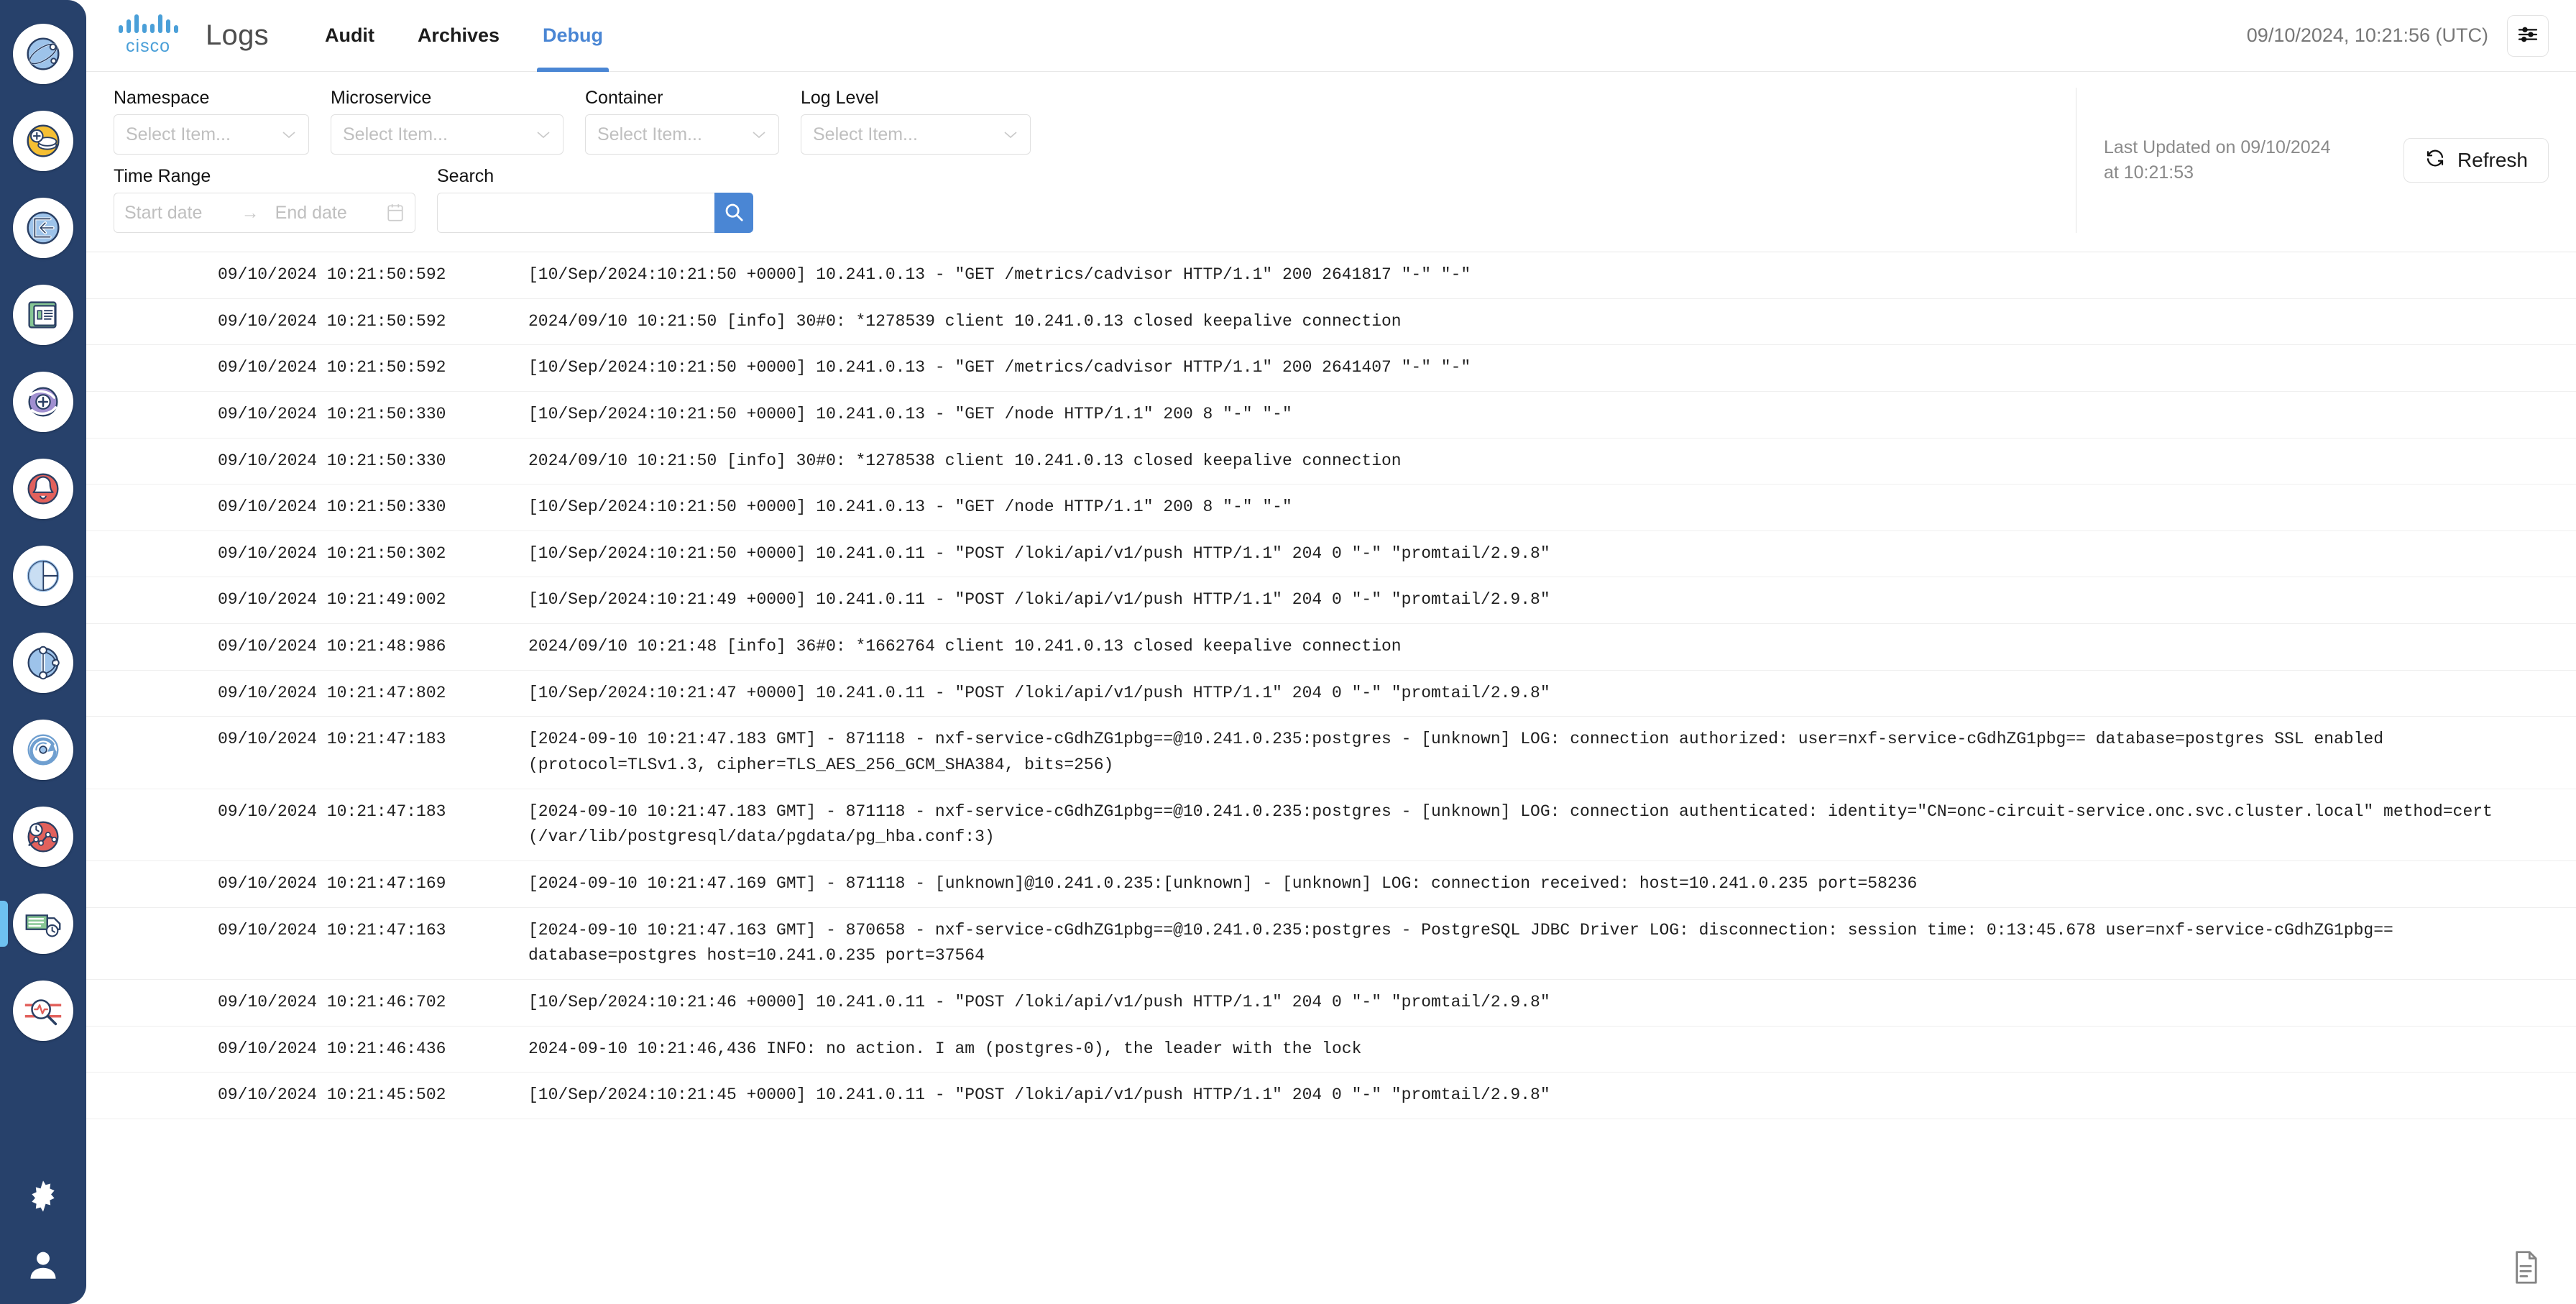 The image size is (2576, 1304). What do you see at coordinates (2476, 161) in the screenshot?
I see `refresh-button: Refresh` at bounding box center [2476, 161].